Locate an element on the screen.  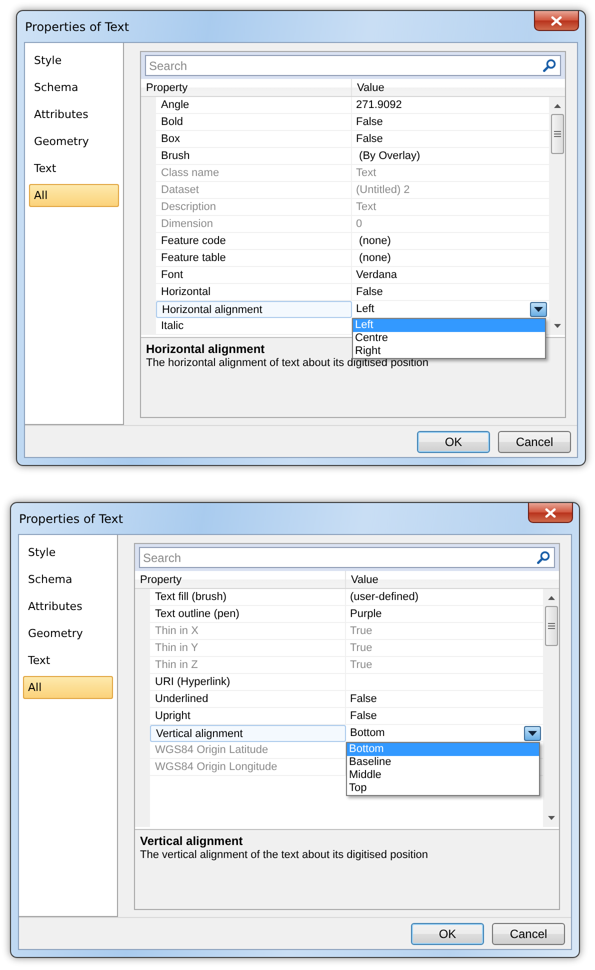
property-value: Verdana is located at coordinates (451, 275).